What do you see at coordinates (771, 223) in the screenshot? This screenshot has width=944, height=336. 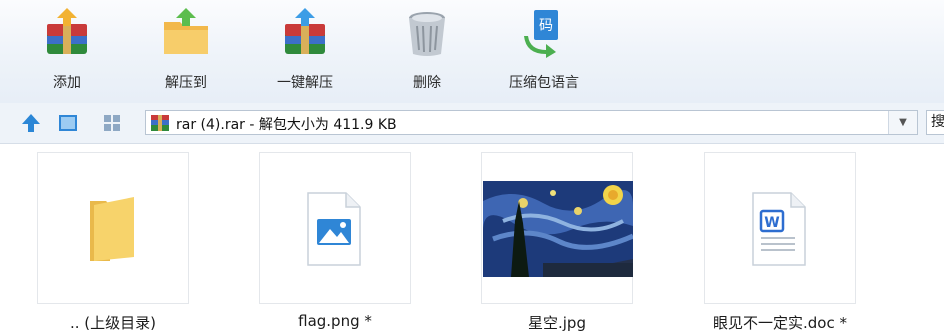 I see `svg-text: W` at bounding box center [771, 223].